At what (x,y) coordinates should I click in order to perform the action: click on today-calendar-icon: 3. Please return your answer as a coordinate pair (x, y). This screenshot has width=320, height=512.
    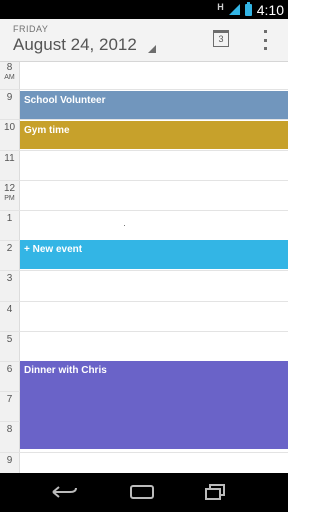
    Looking at the image, I should click on (221, 38).